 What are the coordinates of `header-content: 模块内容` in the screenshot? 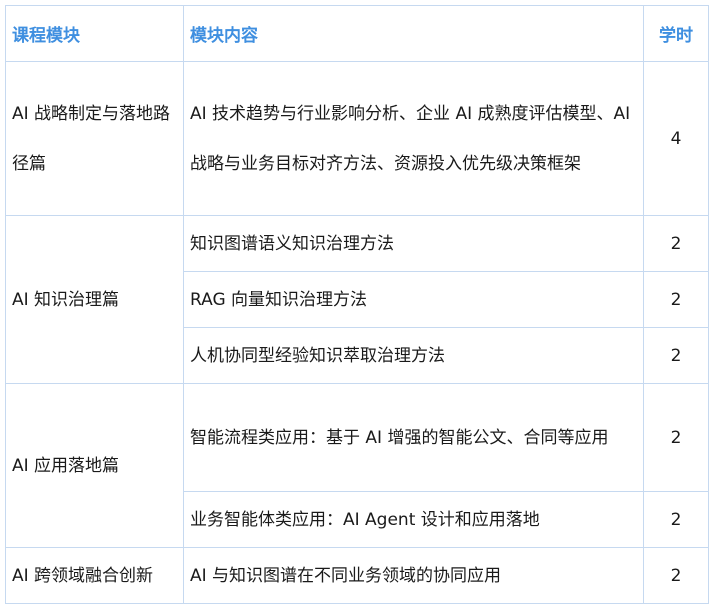 It's located at (413, 33).